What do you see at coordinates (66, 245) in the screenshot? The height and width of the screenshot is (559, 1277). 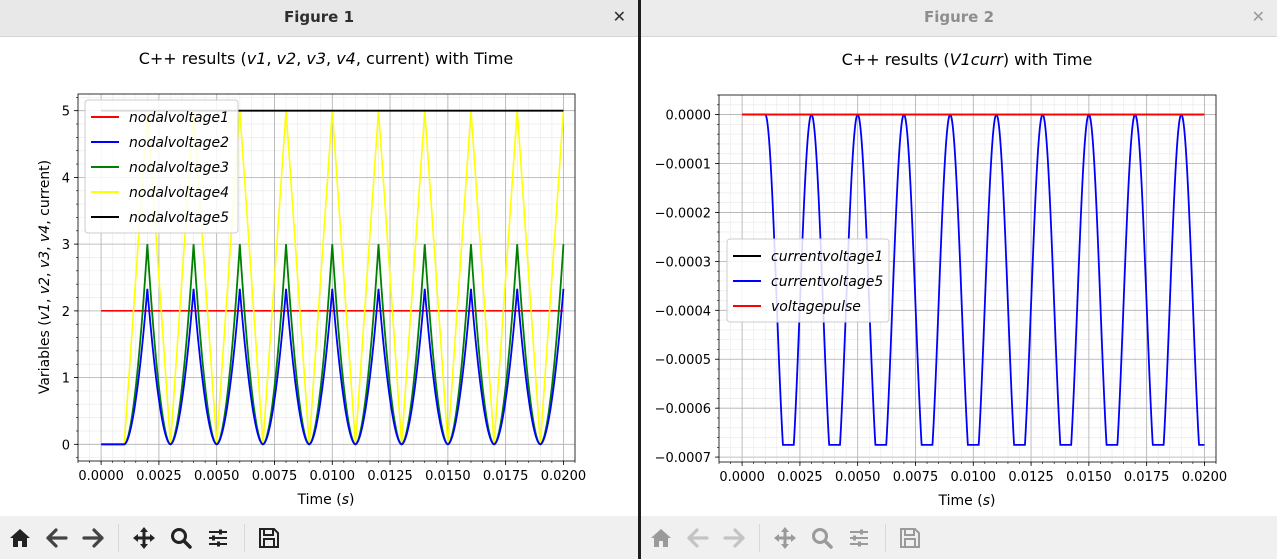 I see `y-tick-label: 3` at bounding box center [66, 245].